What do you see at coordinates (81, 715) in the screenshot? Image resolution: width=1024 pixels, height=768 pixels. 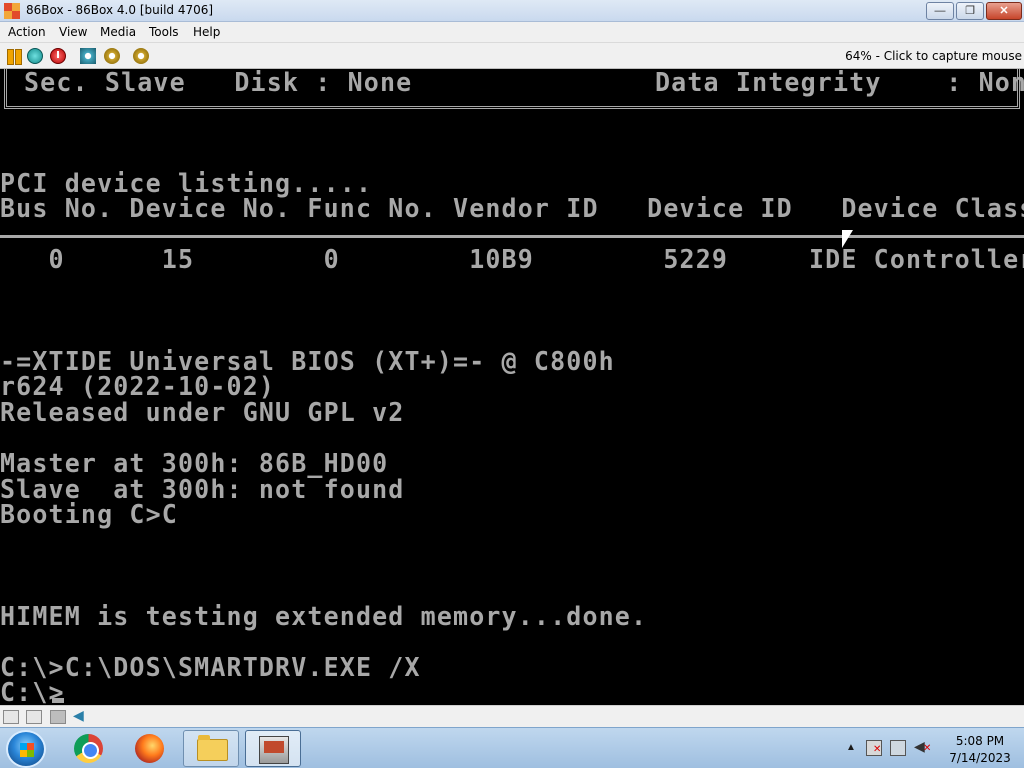 I see `sound-icon` at bounding box center [81, 715].